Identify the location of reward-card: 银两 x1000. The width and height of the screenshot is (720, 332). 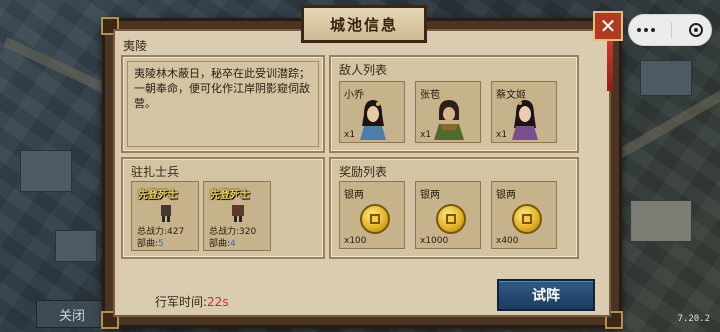
(448, 215).